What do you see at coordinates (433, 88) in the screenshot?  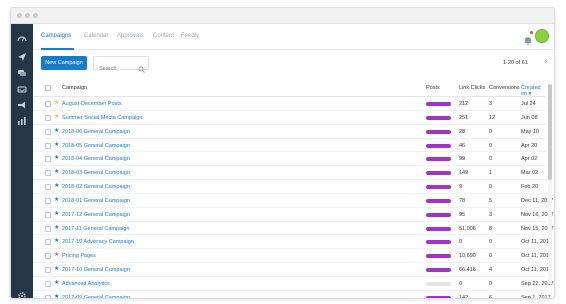 I see `column-posts: Posts` at bounding box center [433, 88].